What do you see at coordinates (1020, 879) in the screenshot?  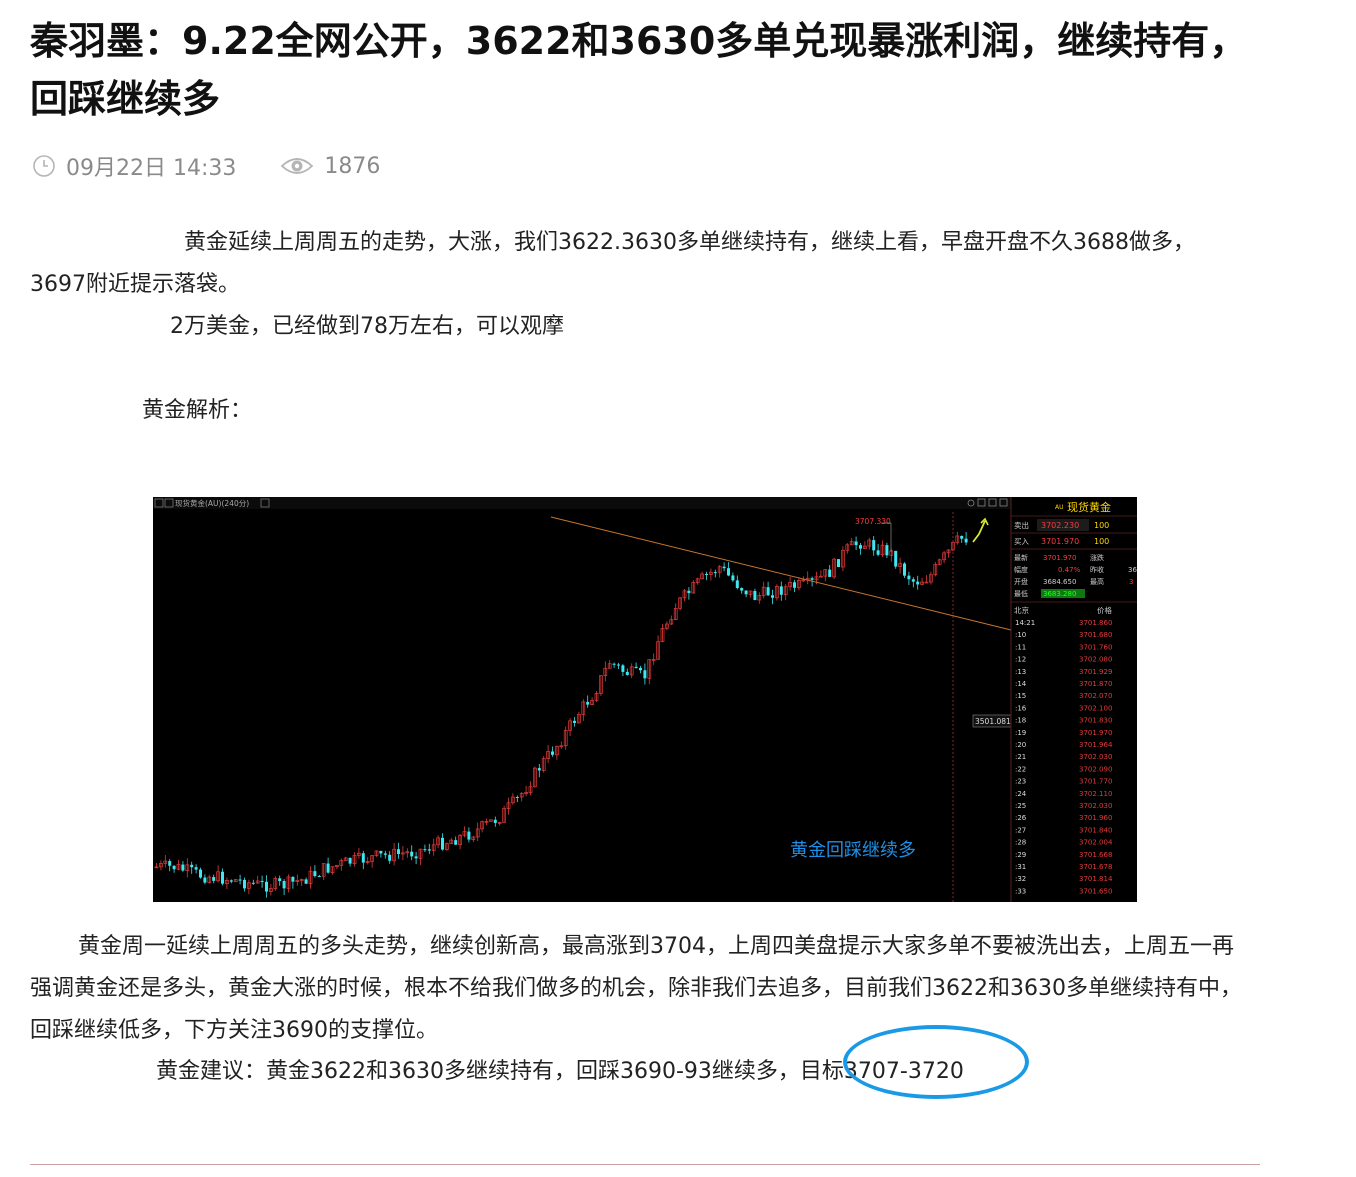 I see `tick-time: :32` at bounding box center [1020, 879].